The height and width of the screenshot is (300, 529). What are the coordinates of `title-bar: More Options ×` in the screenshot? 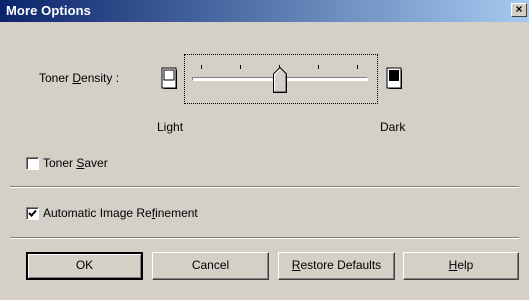 It's located at (264, 11).